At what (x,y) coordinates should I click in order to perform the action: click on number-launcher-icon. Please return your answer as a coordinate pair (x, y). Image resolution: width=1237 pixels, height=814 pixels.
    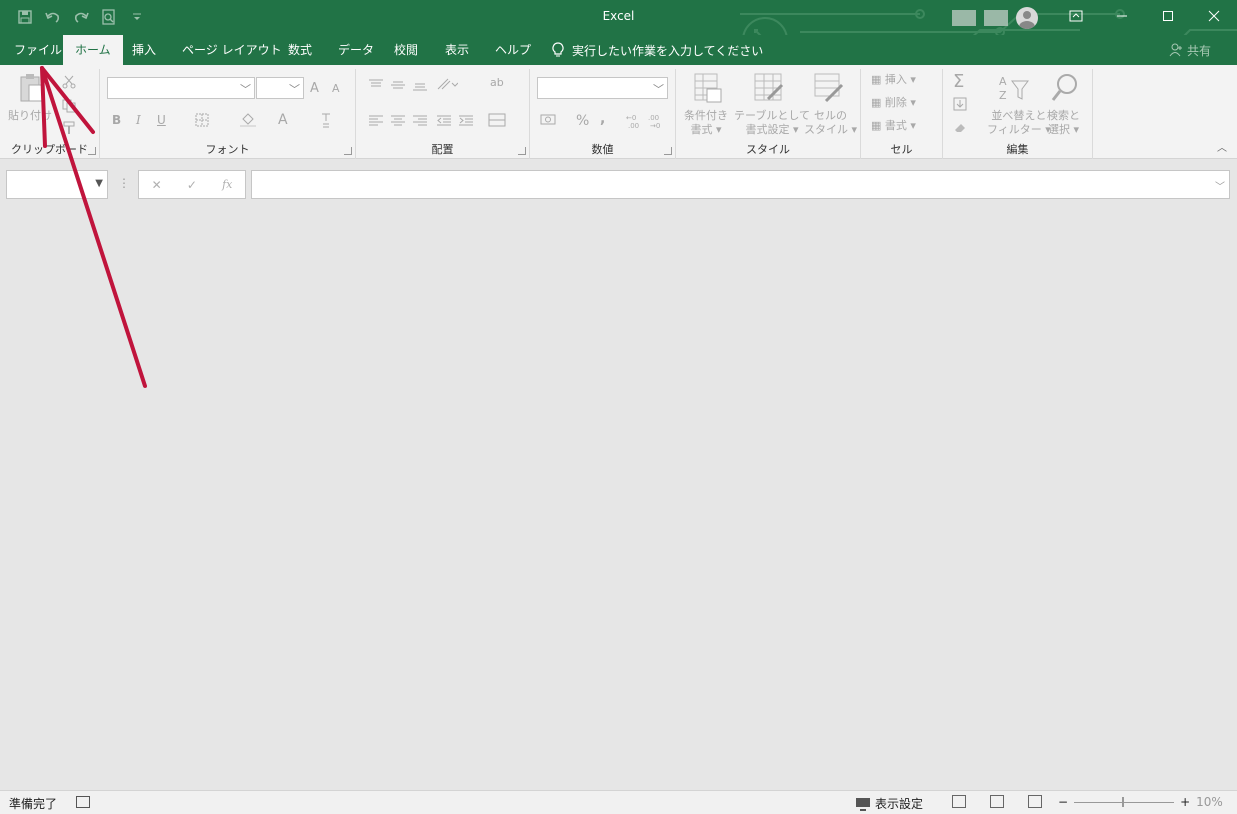
    Looking at the image, I should click on (668, 151).